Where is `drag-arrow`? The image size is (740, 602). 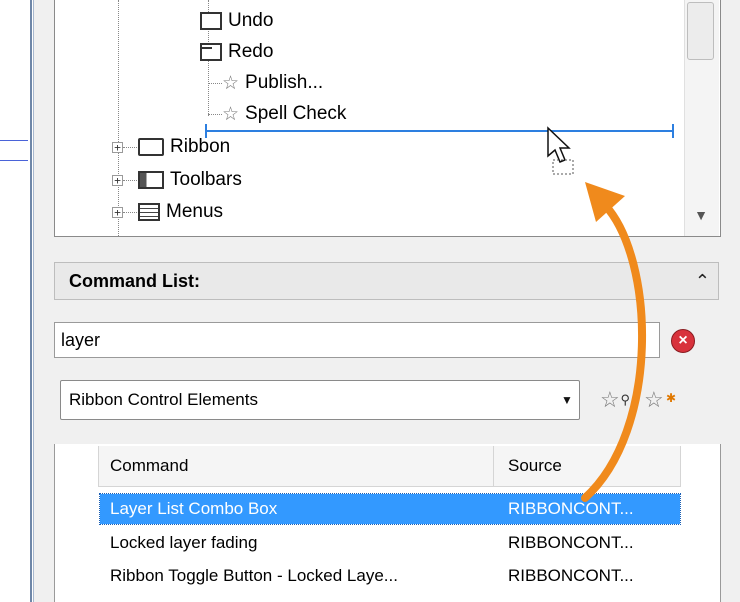
drag-arrow is located at coordinates (614, 351).